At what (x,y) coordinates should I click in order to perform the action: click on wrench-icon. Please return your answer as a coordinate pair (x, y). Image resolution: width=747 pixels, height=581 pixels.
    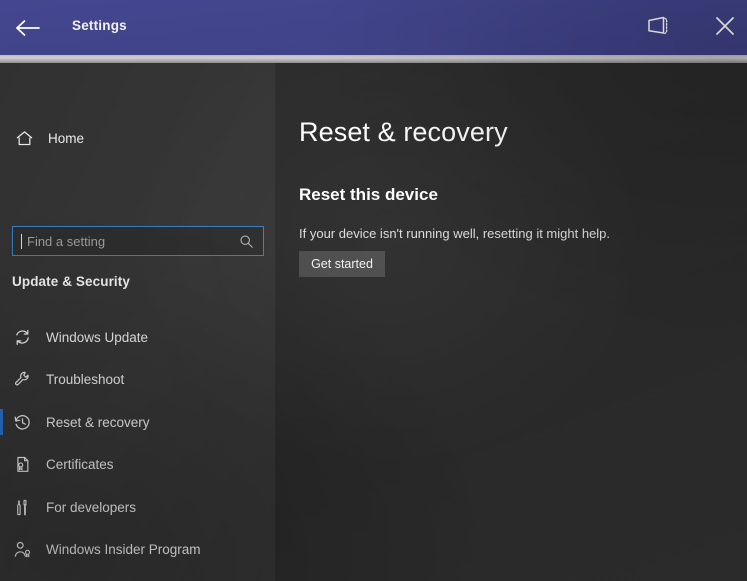
    Looking at the image, I should click on (22, 379).